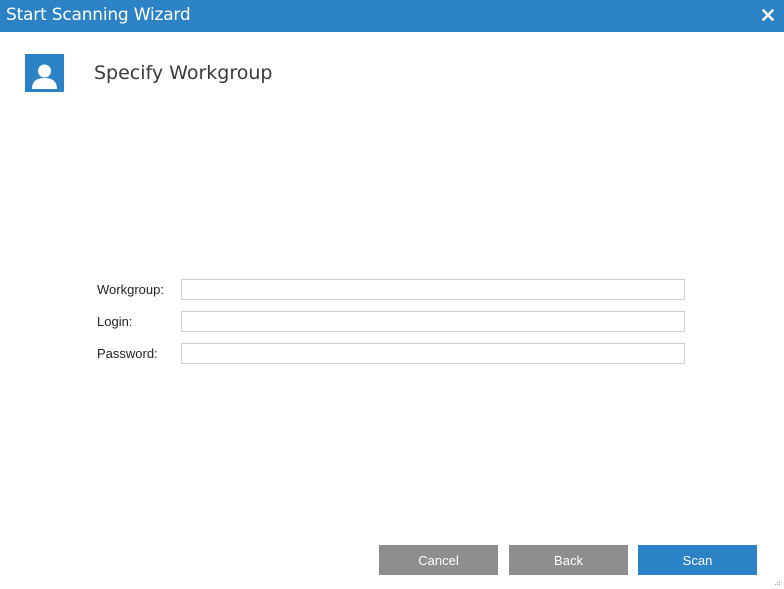  What do you see at coordinates (130, 289) in the screenshot?
I see `workgroup-label: Workgroup:` at bounding box center [130, 289].